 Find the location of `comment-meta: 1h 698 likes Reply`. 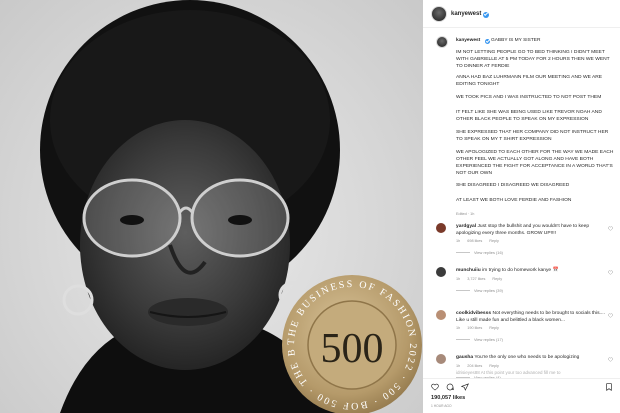

comment-meta: 1h 698 likes Reply is located at coordinates (481, 241).